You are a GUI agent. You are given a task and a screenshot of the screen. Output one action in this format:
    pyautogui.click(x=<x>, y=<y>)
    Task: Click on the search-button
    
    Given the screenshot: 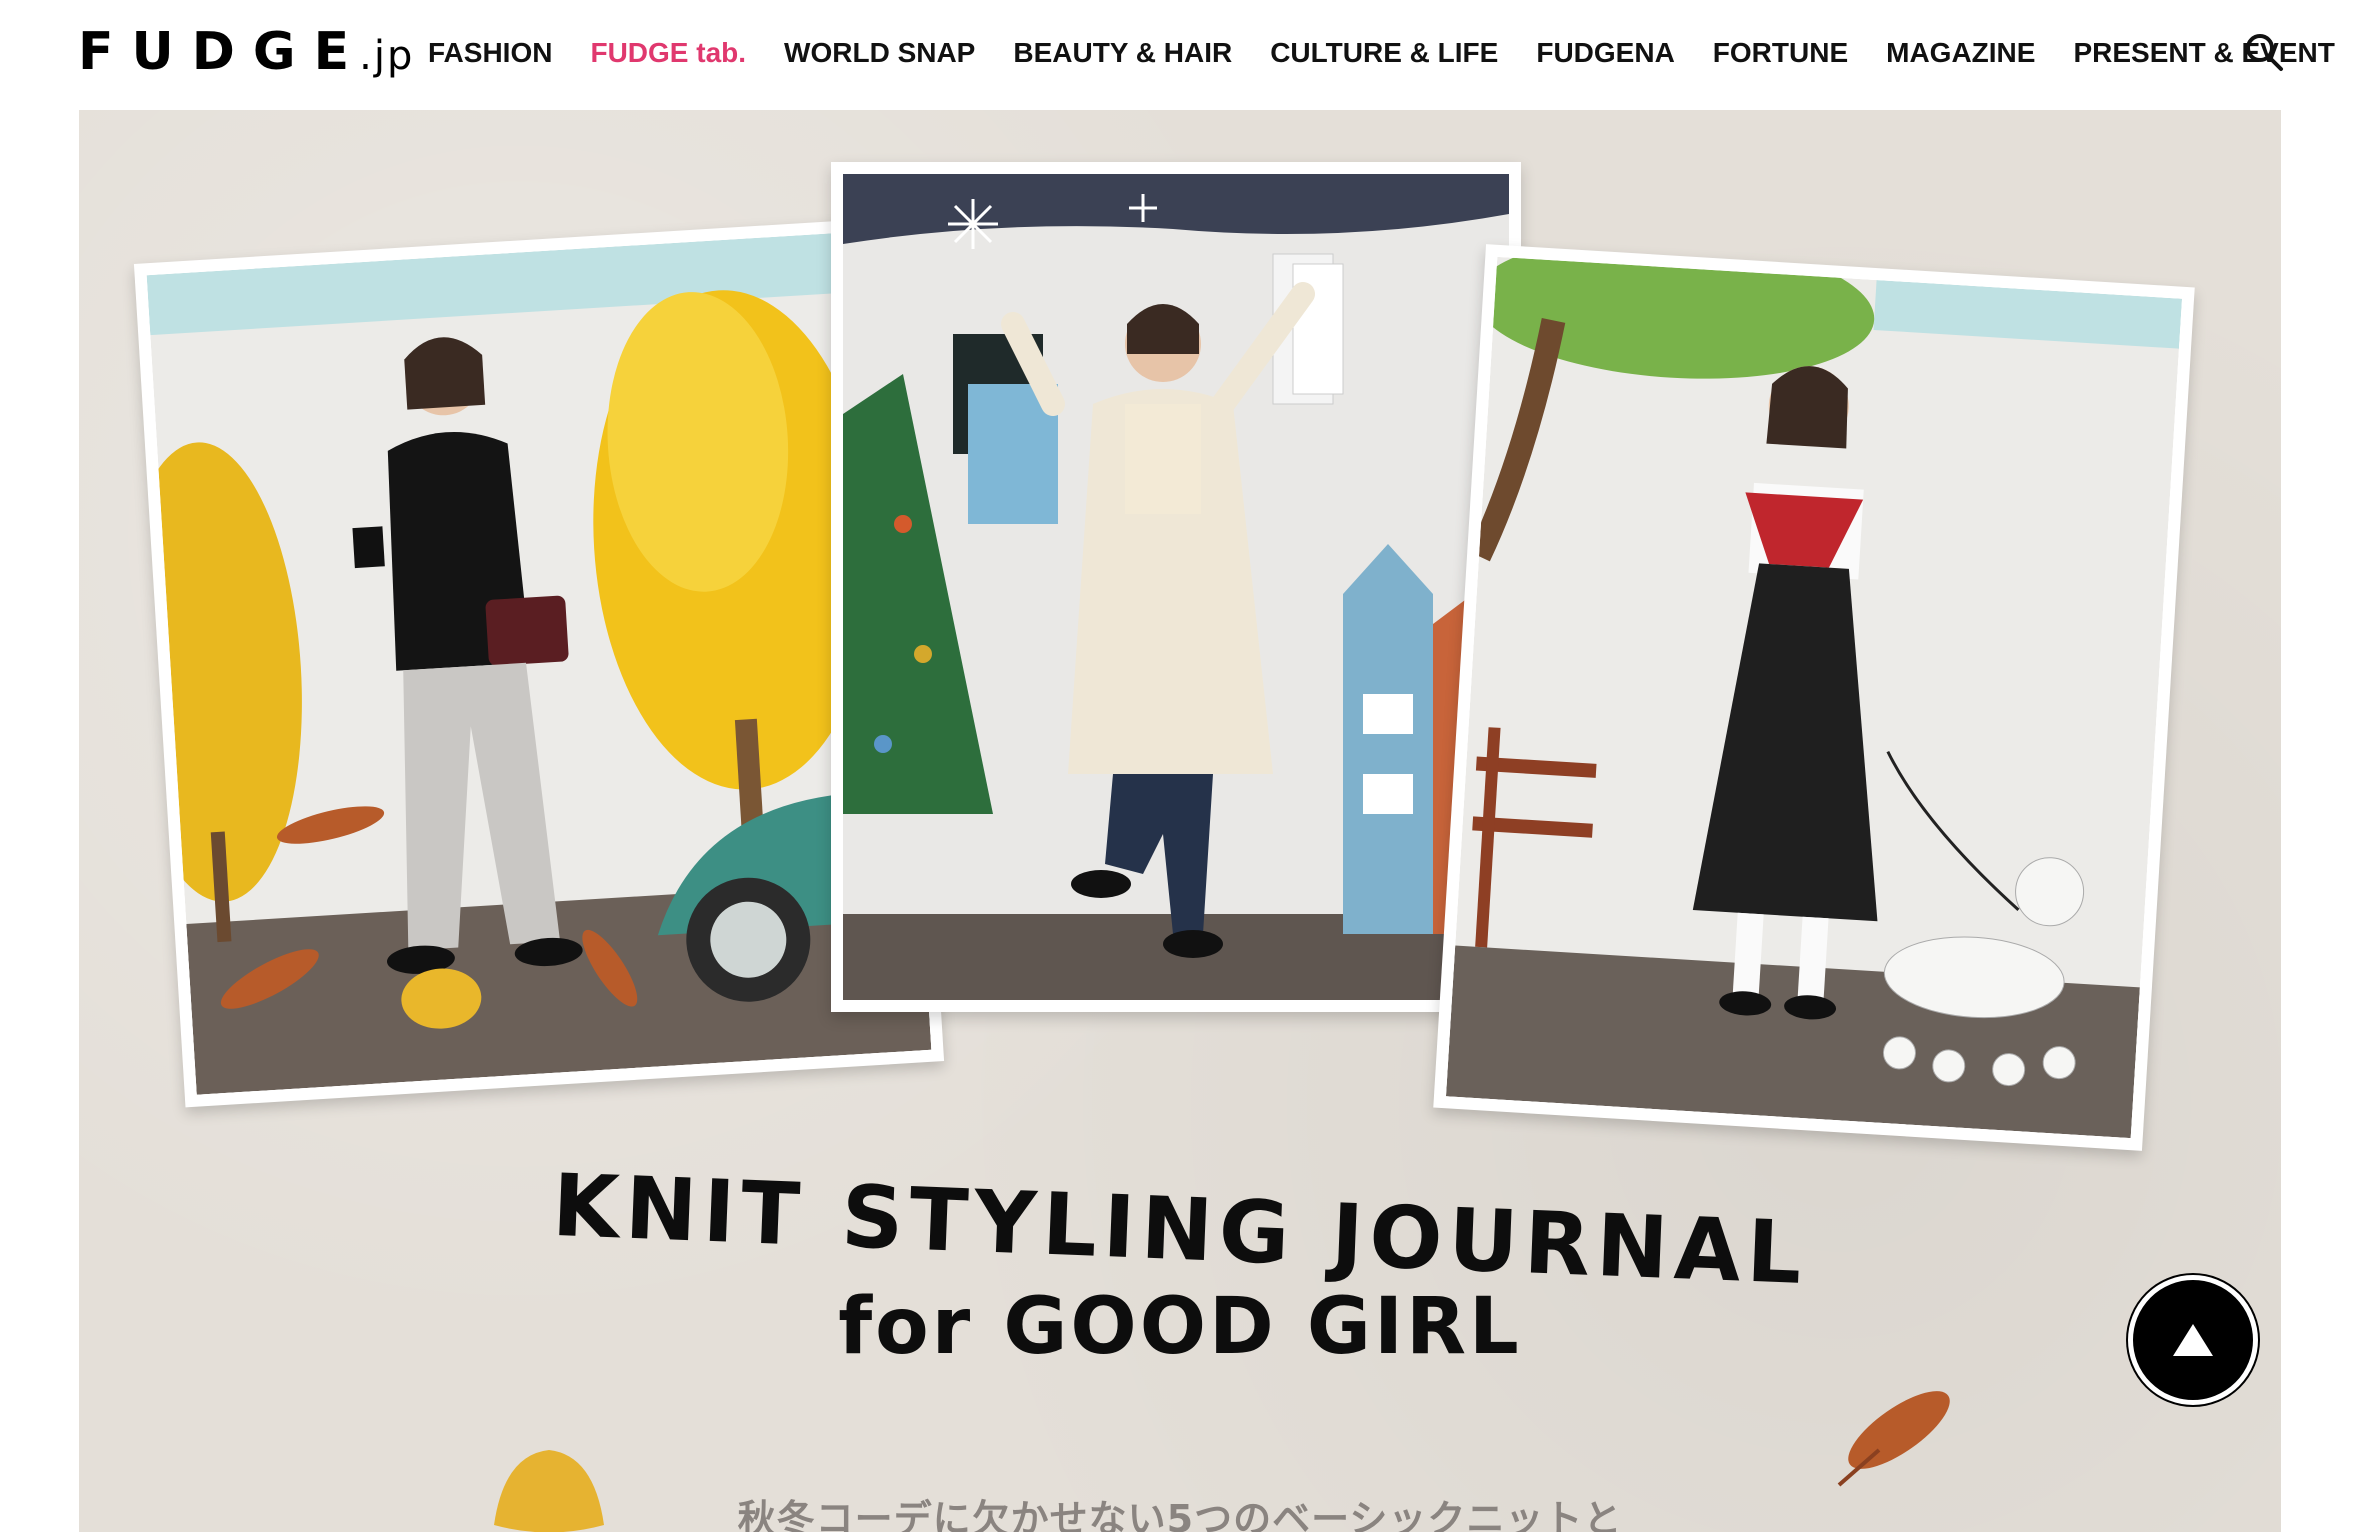 What is the action you would take?
    pyautogui.click(x=2264, y=52)
    